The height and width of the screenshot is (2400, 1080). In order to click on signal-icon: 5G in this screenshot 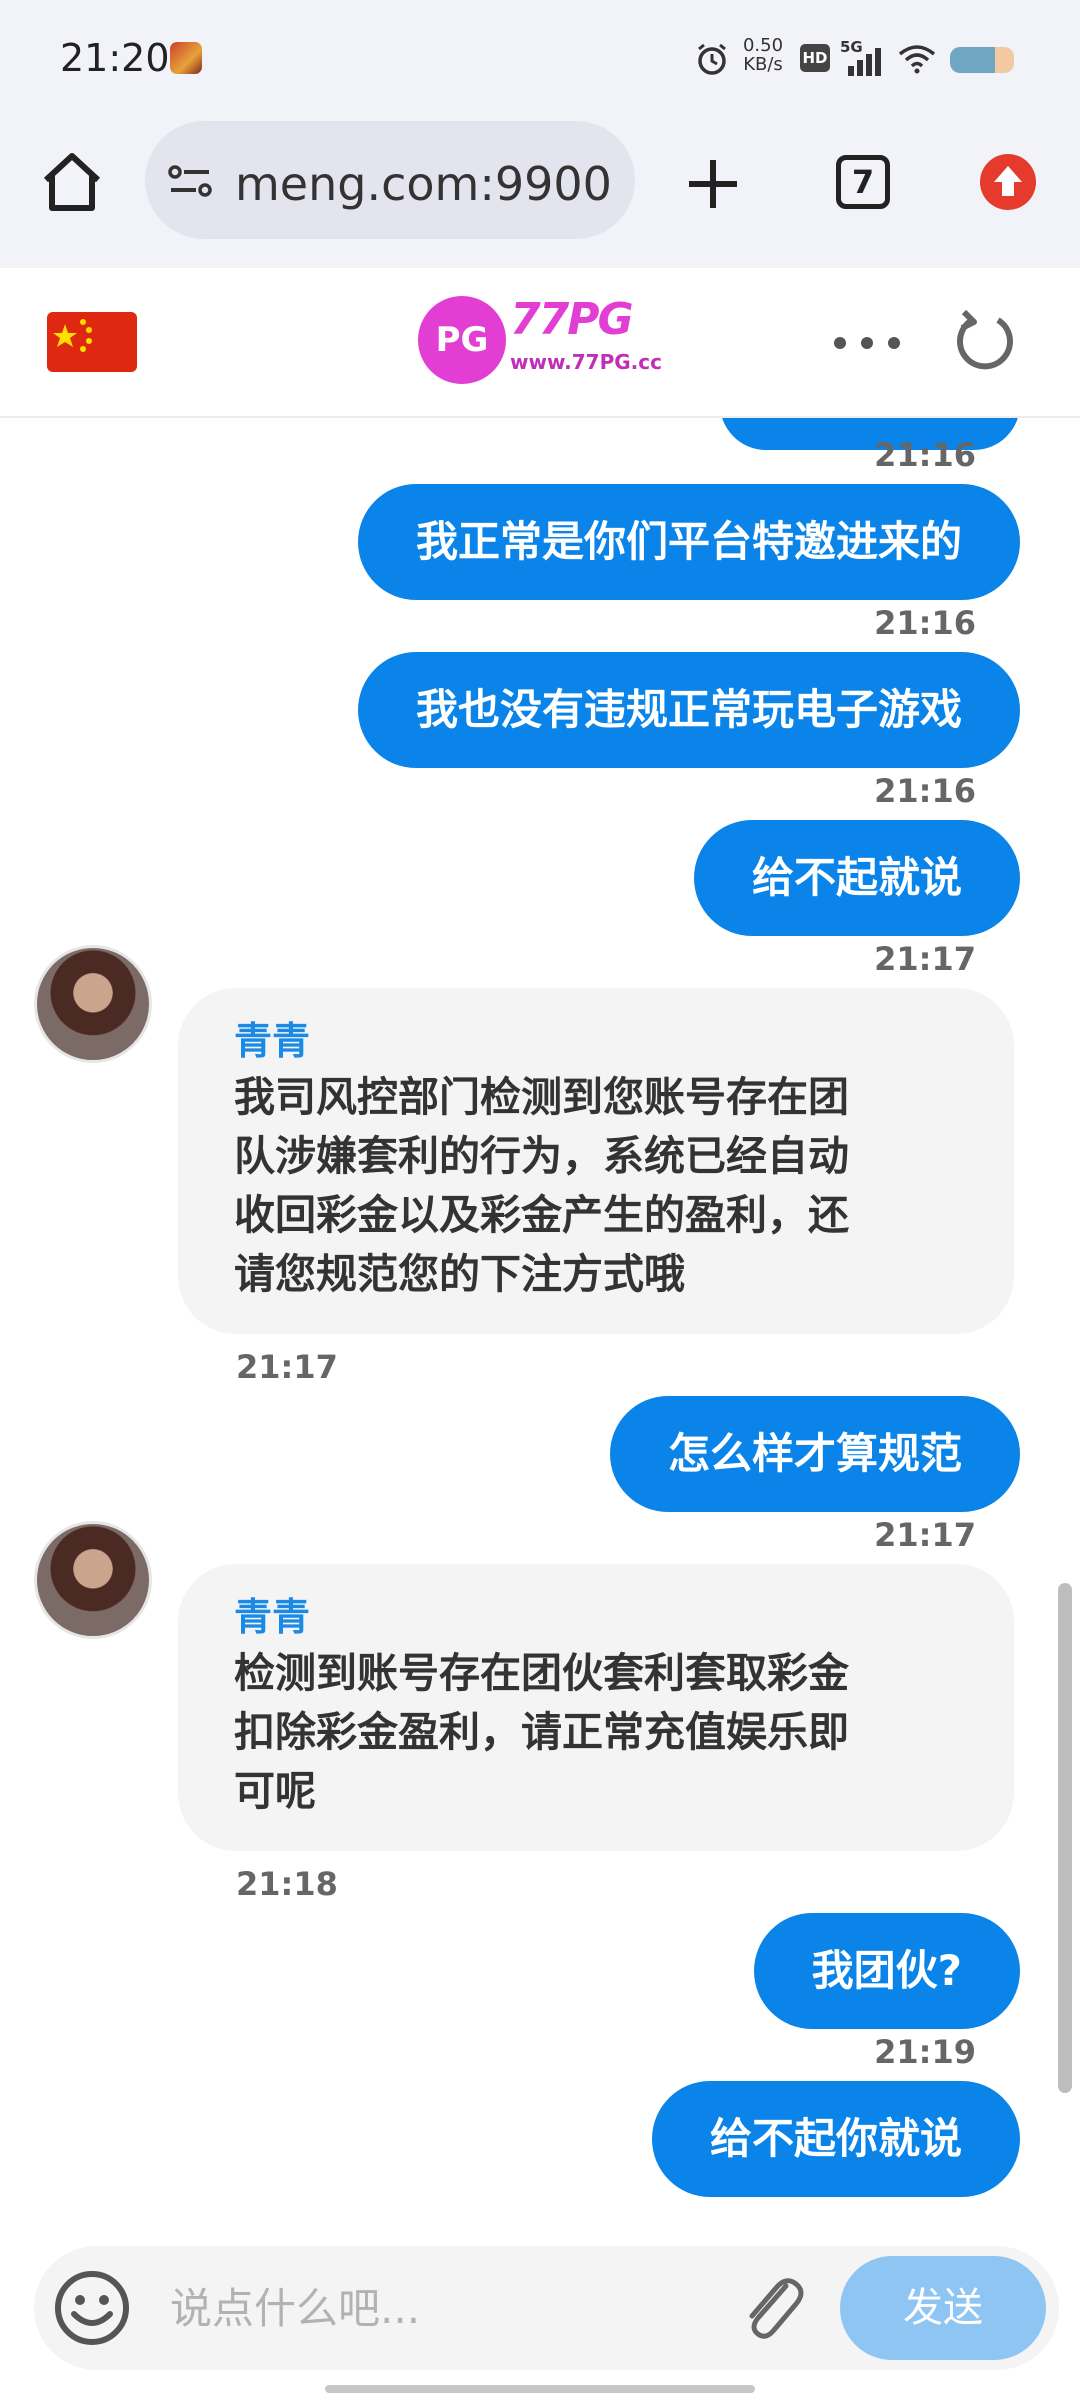, I will do `click(860, 57)`.